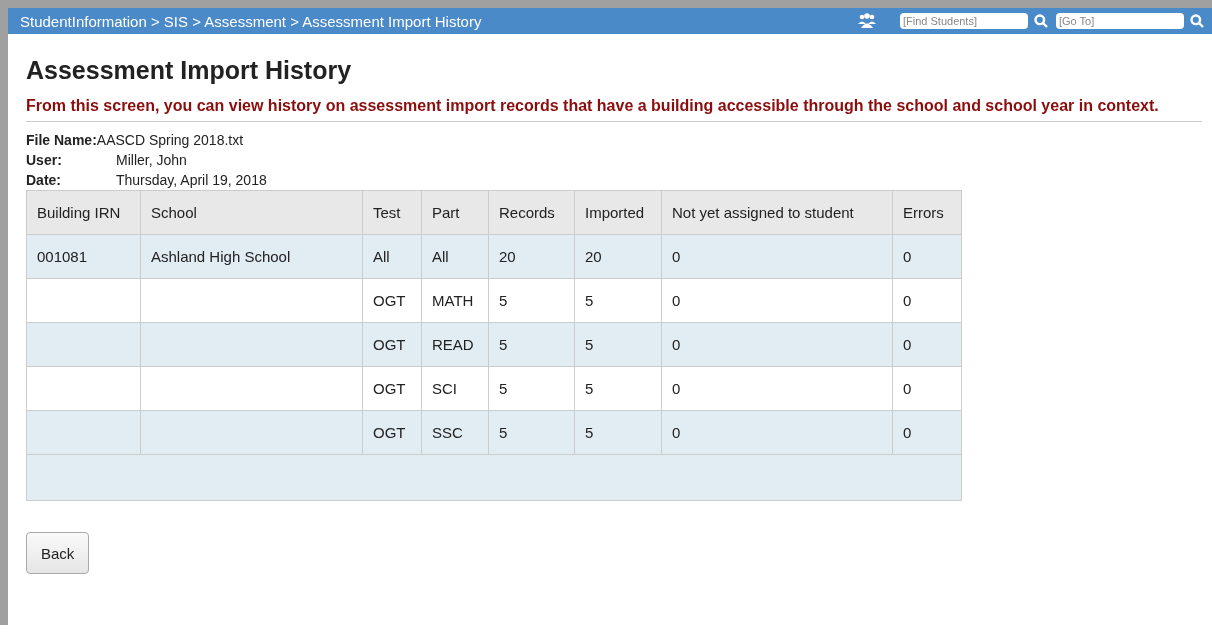  Describe the element at coordinates (61, 140) in the screenshot. I see `detail-label: File Name:` at that location.